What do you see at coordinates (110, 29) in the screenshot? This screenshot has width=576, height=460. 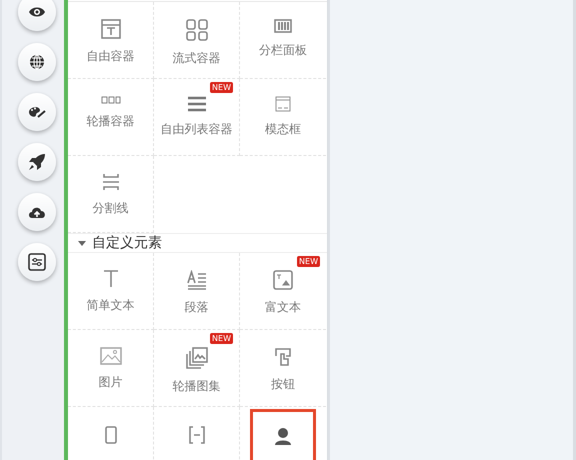 I see `container-icon` at bounding box center [110, 29].